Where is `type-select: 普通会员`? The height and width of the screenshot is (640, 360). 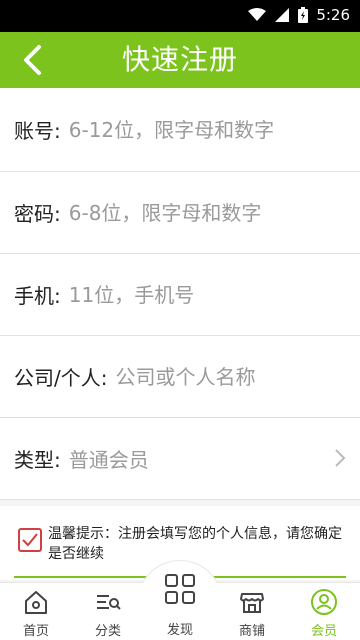 type-select: 普通会员 is located at coordinates (194, 458).